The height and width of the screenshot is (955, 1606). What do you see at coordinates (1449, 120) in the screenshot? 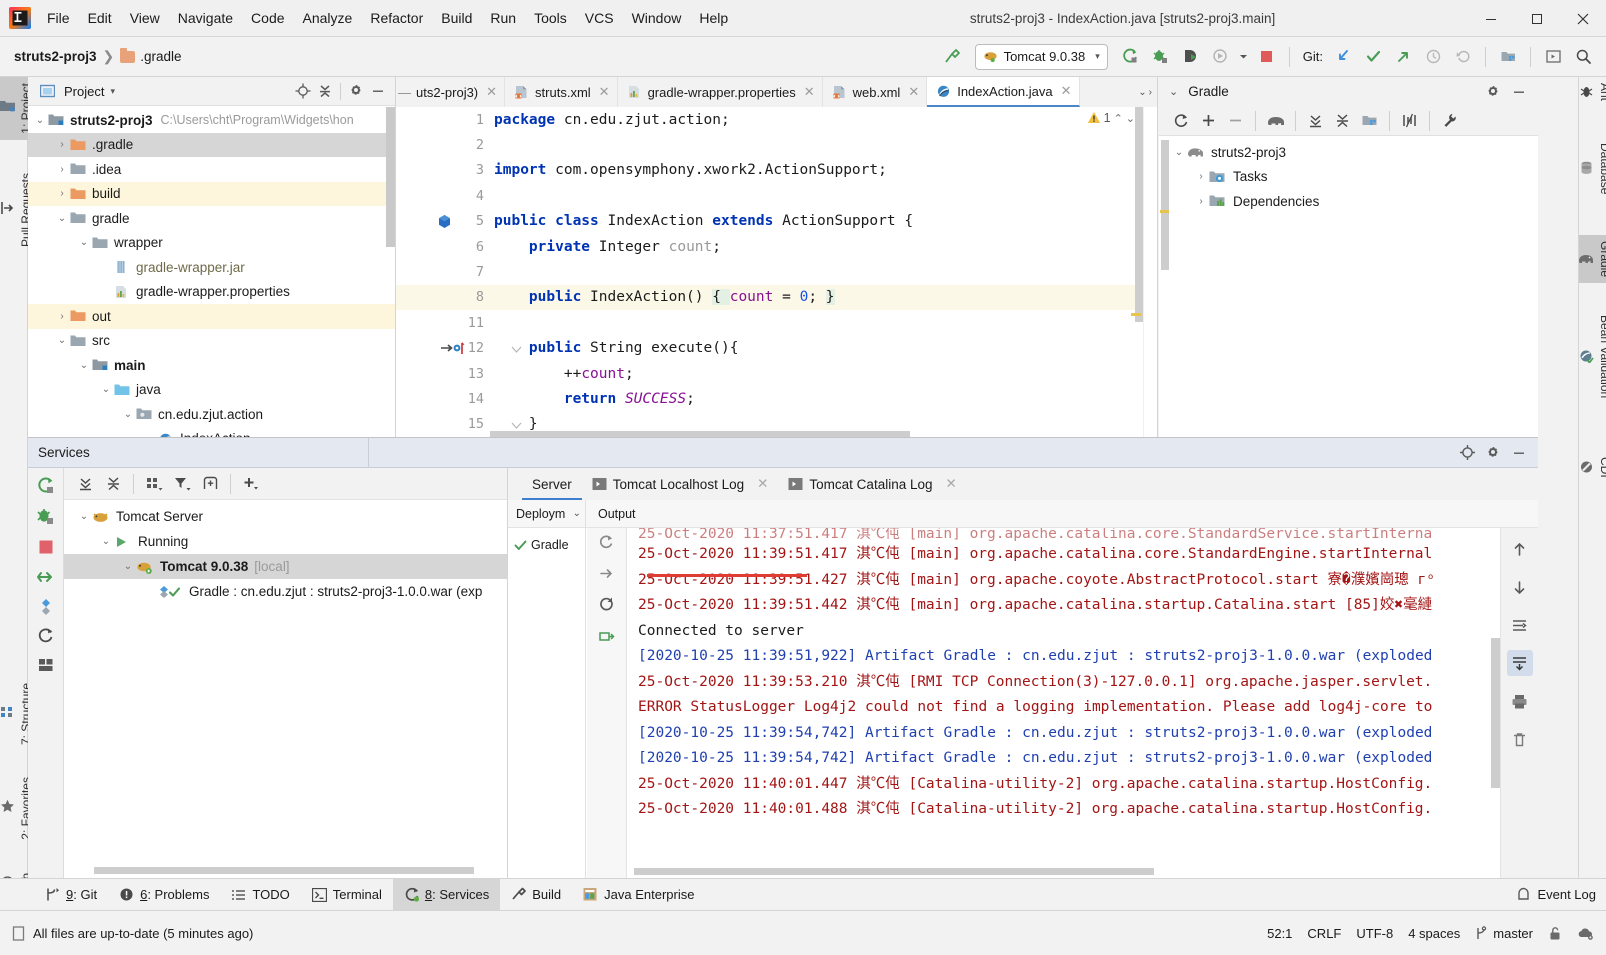
I see `gradle-settings-wrench-icon` at bounding box center [1449, 120].